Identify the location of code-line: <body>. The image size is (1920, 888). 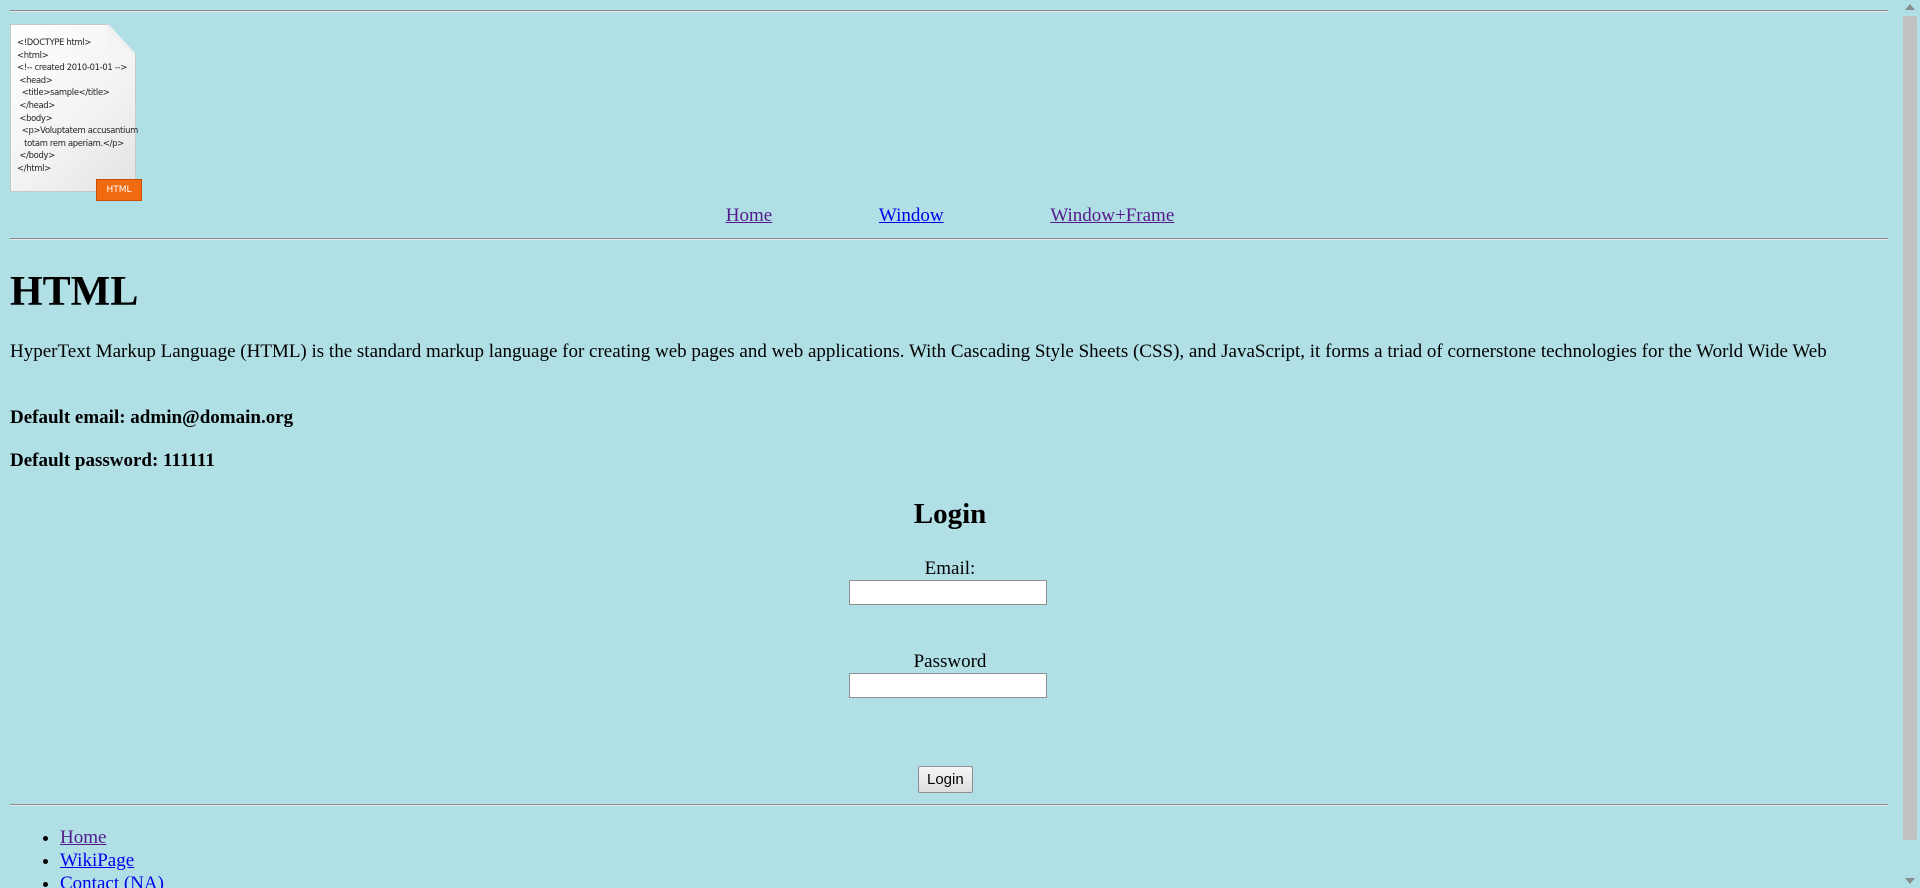
(35, 117).